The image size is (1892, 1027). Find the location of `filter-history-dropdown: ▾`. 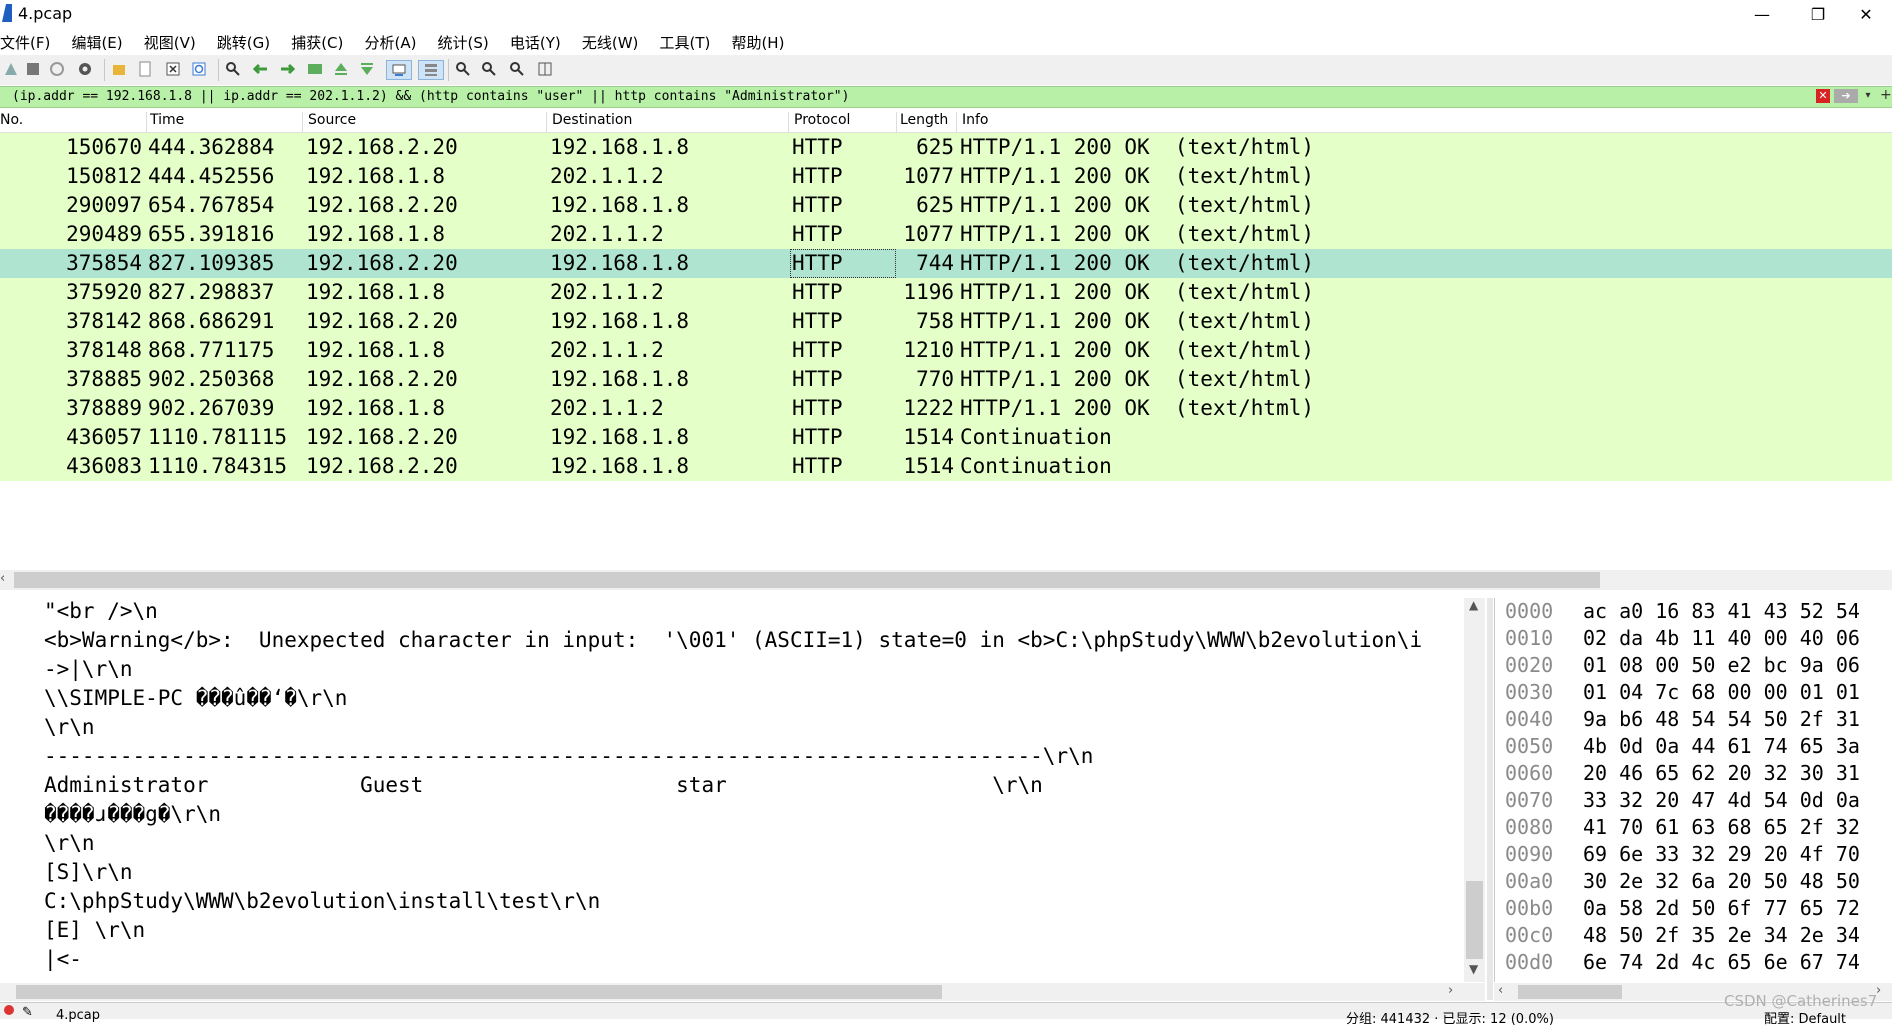

filter-history-dropdown: ▾ is located at coordinates (1868, 96).